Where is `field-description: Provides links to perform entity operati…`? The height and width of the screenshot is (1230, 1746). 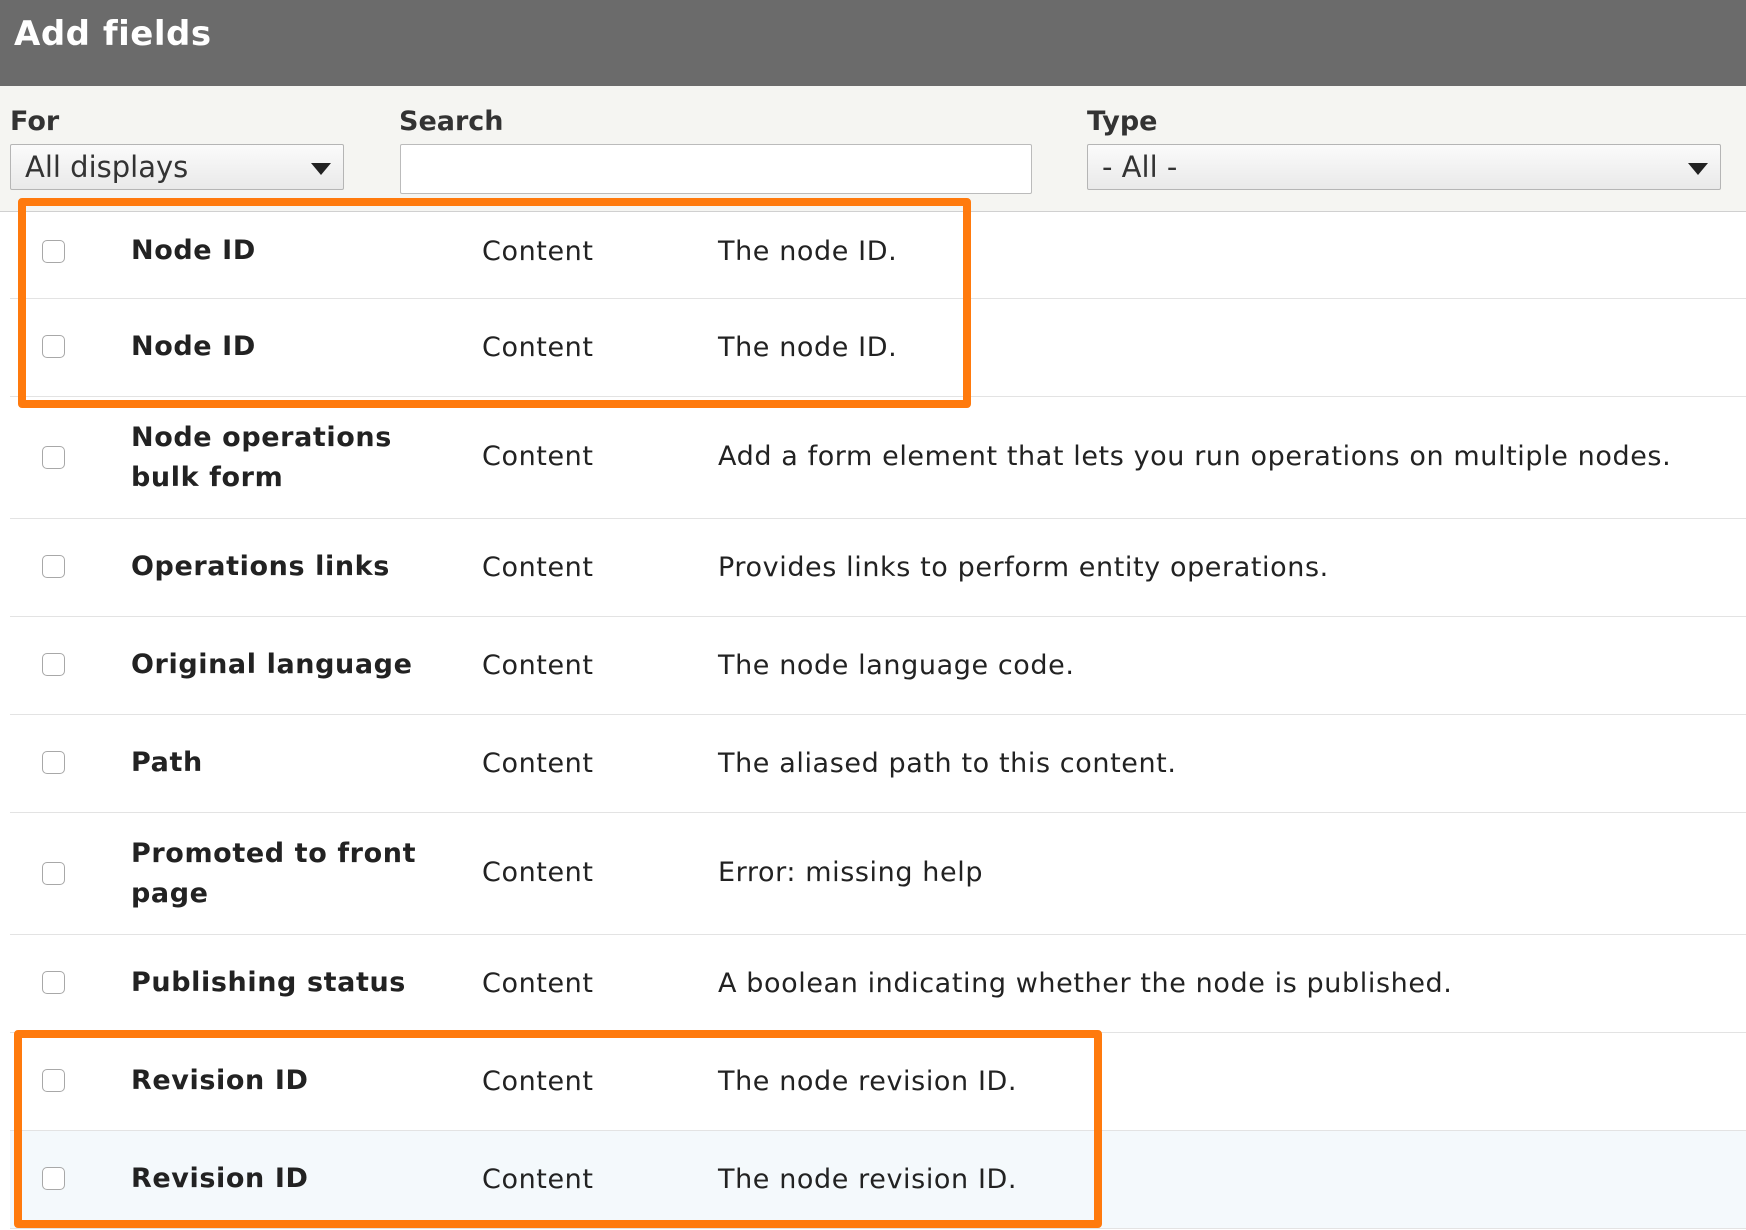
field-description: Provides links to perform entity operati… is located at coordinates (1023, 567).